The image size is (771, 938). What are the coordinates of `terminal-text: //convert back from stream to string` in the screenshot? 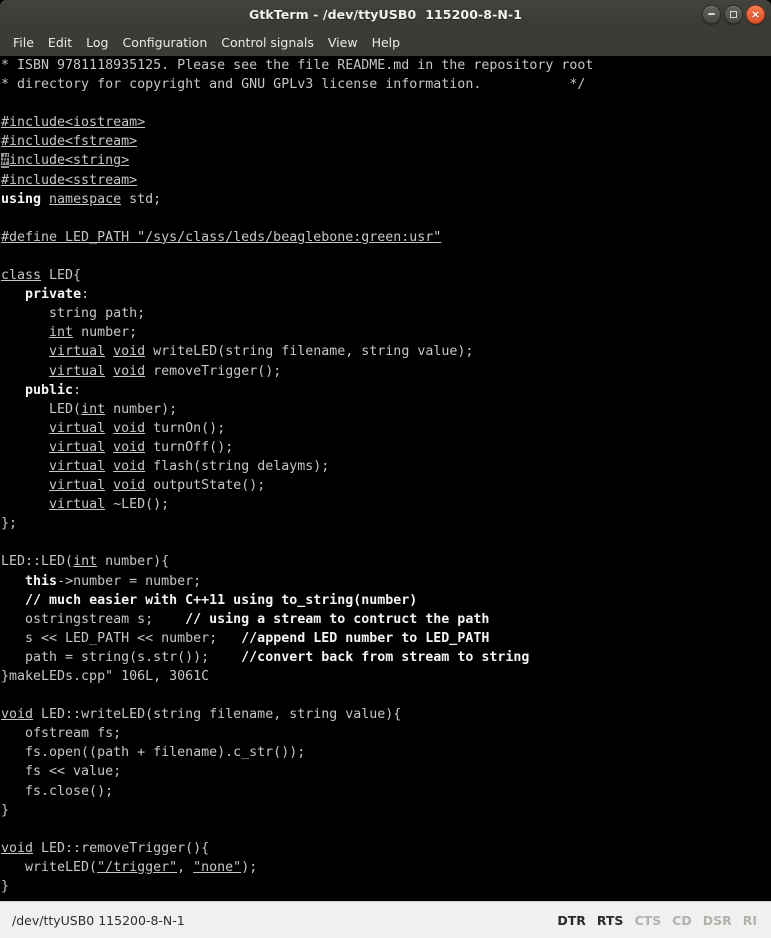 It's located at (385, 657).